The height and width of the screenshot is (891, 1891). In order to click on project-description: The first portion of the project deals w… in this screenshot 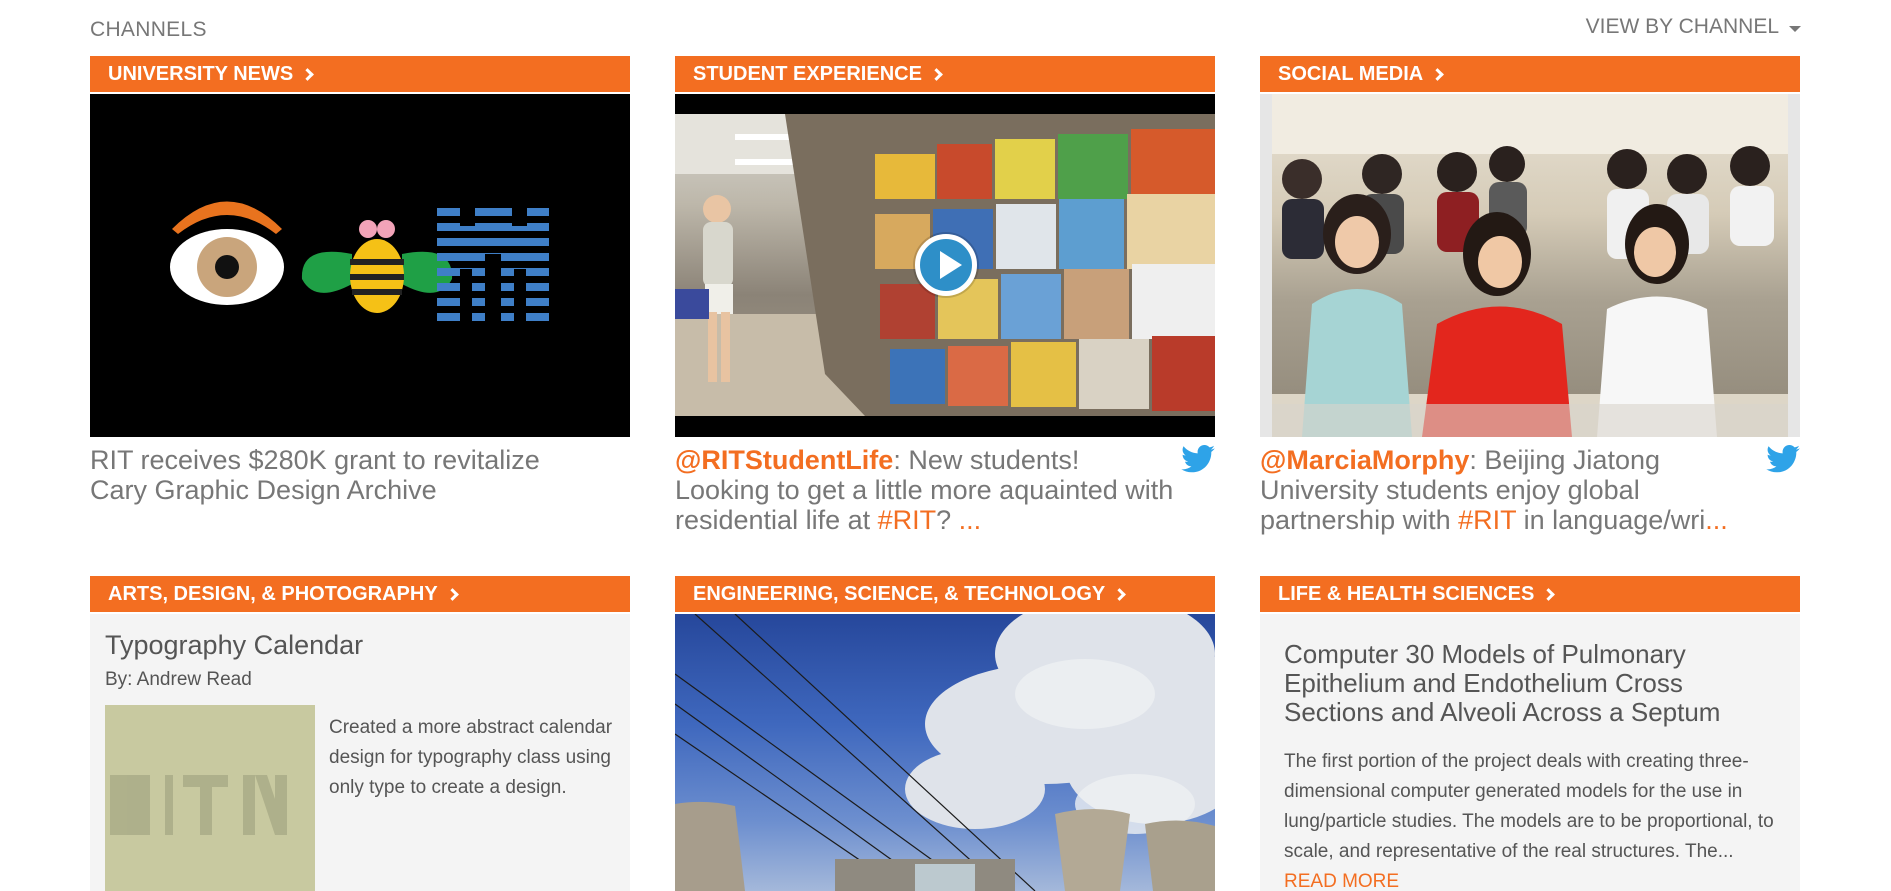, I will do `click(1530, 809)`.